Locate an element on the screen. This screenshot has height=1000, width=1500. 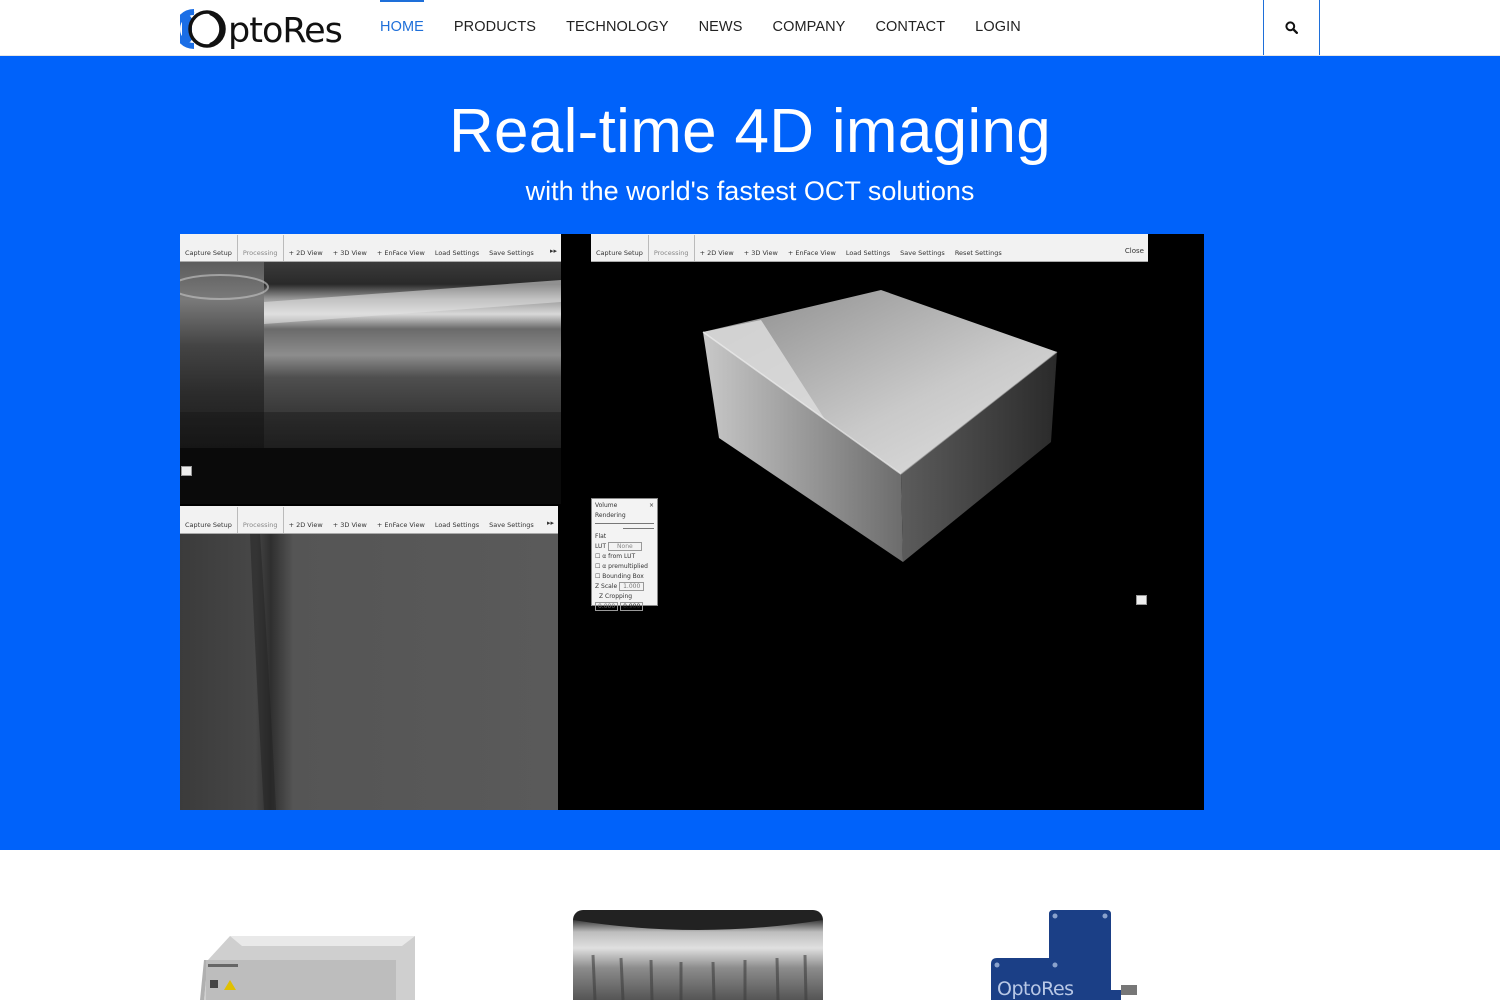
nav-company: COMPANY is located at coordinates (809, 27).